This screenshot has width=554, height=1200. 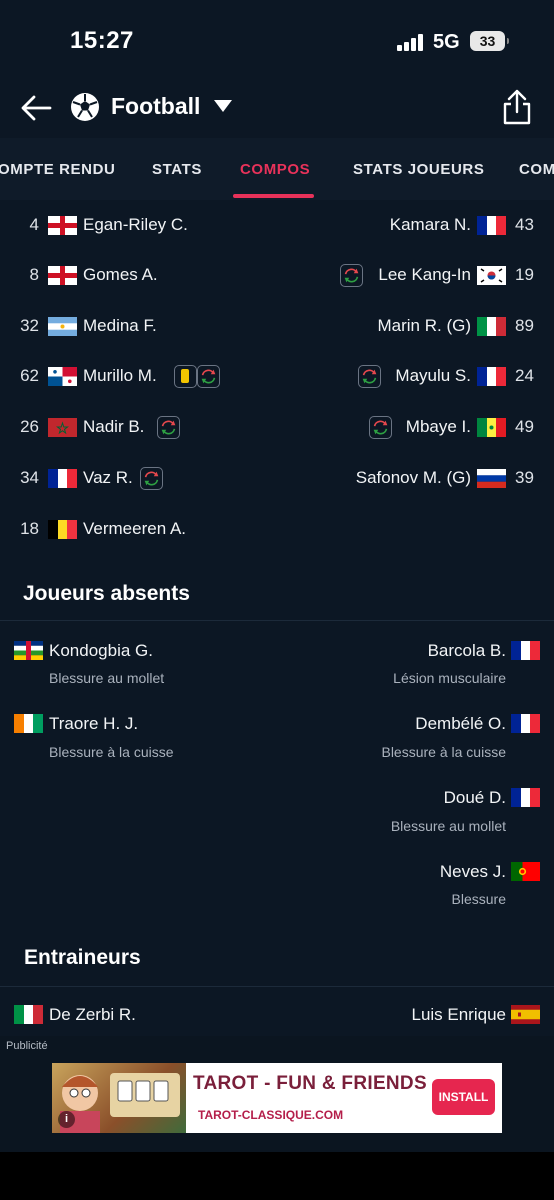 I want to click on absent-player-name: Traore H. J., so click(x=94, y=723).